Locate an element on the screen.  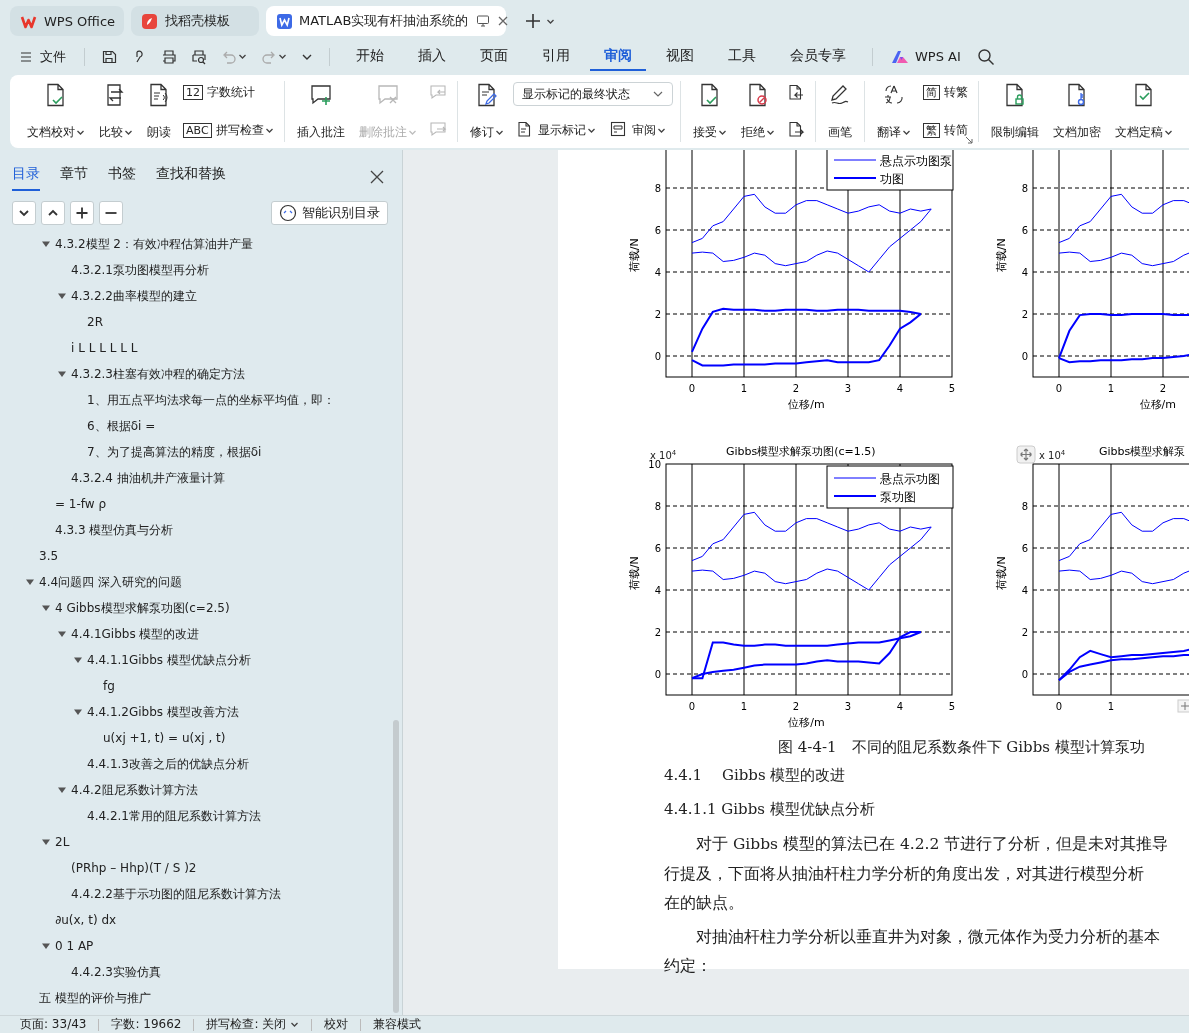
compatibility-mode-label: 兼容模式 is located at coordinates (397, 1024).